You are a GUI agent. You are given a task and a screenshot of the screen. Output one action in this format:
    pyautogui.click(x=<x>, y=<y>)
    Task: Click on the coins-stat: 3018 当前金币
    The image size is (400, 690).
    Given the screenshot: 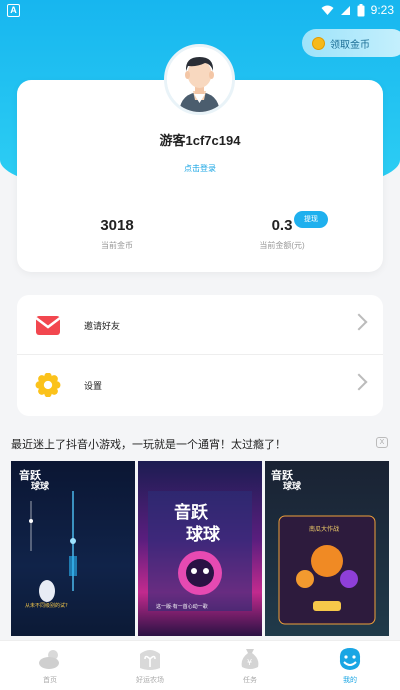 What is the action you would take?
    pyautogui.click(x=117, y=234)
    